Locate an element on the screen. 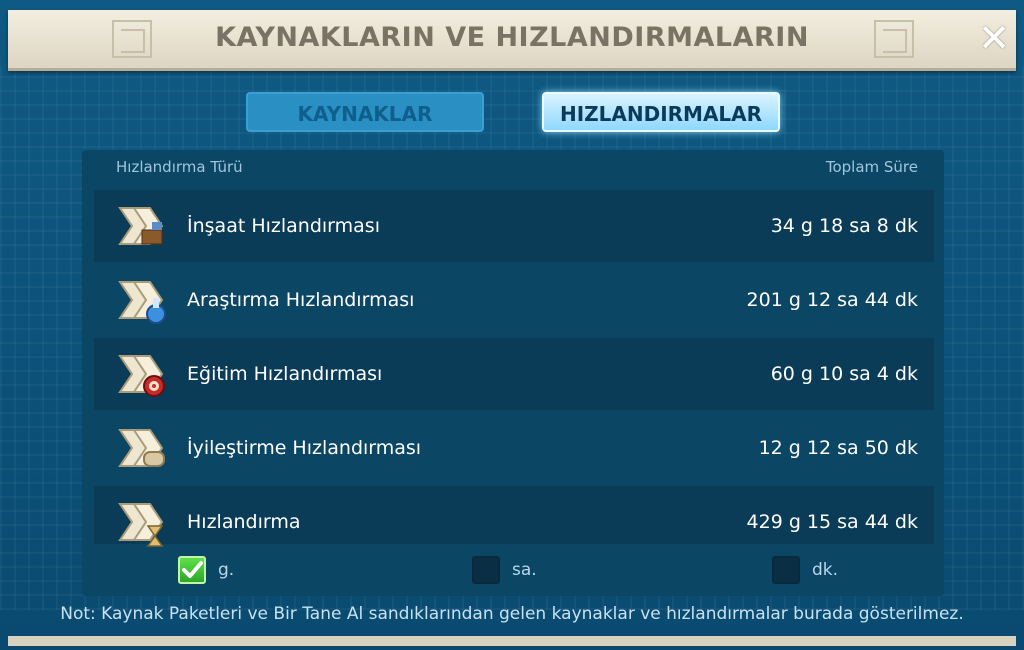  table-row: Hızlandırma 429 g 15 sa 44 dk is located at coordinates (514, 516).